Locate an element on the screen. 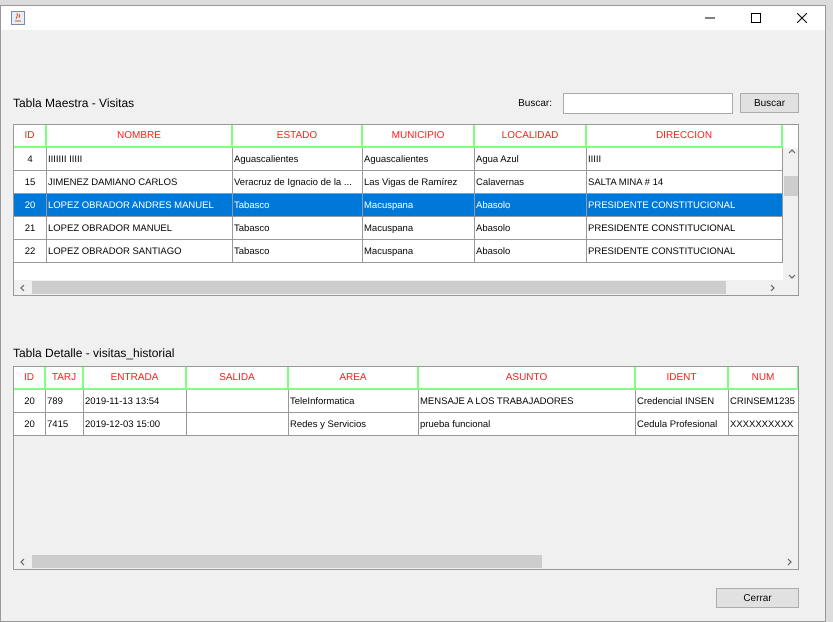 The width and height of the screenshot is (833, 622). table-cell: 789 is located at coordinates (65, 401).